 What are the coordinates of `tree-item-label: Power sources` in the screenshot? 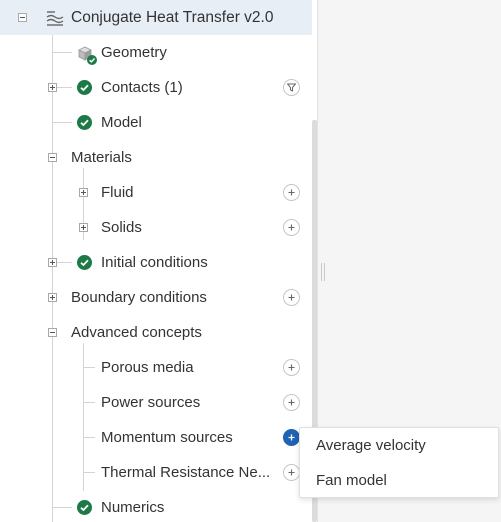 It's located at (151, 402).